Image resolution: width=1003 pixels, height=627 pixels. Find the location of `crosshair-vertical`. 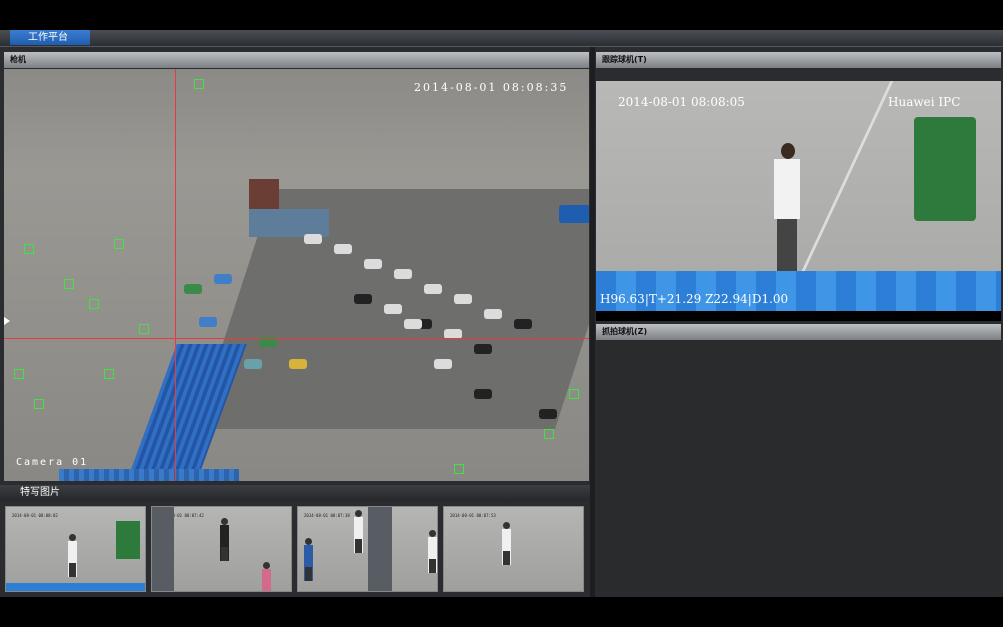

crosshair-vertical is located at coordinates (175, 275).